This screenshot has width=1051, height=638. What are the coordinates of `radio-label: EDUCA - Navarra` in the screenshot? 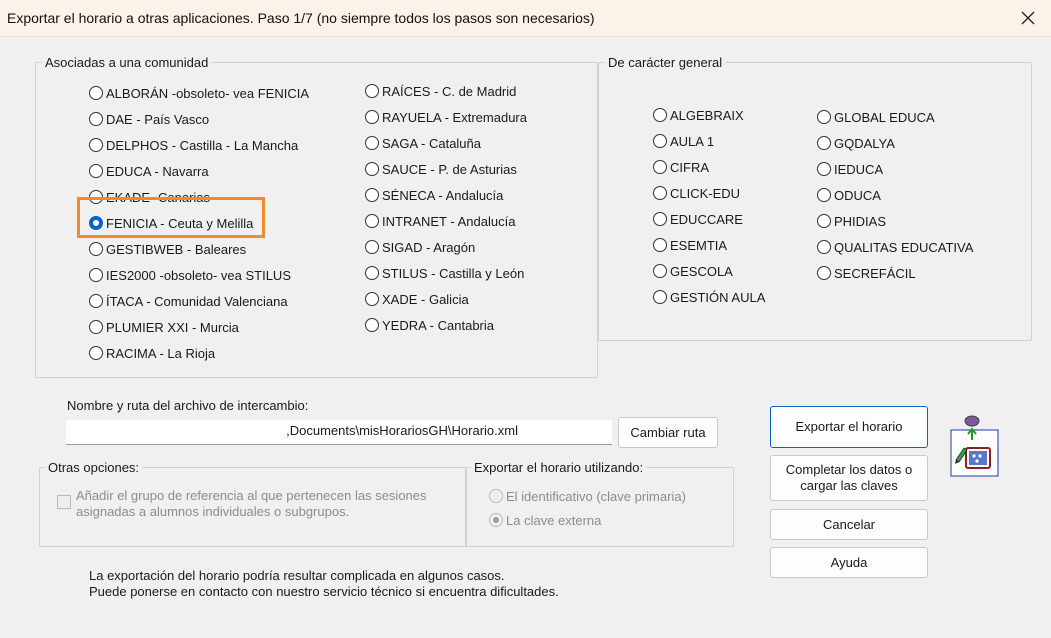 It's located at (157, 171).